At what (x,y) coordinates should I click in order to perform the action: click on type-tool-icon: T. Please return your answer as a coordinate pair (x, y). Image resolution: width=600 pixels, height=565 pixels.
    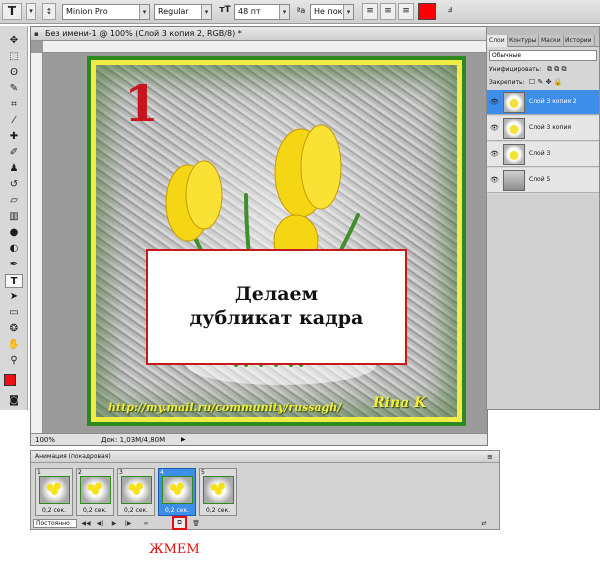
    Looking at the image, I should click on (14, 281).